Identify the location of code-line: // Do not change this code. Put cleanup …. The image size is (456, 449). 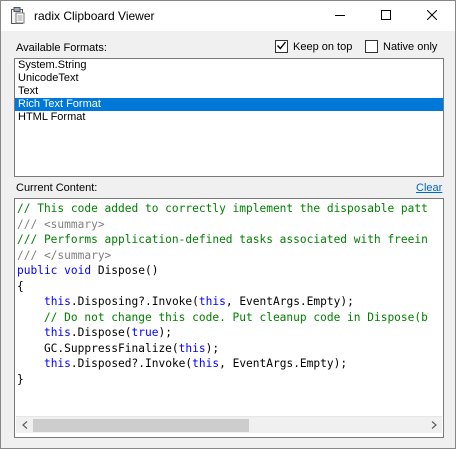
(229, 318).